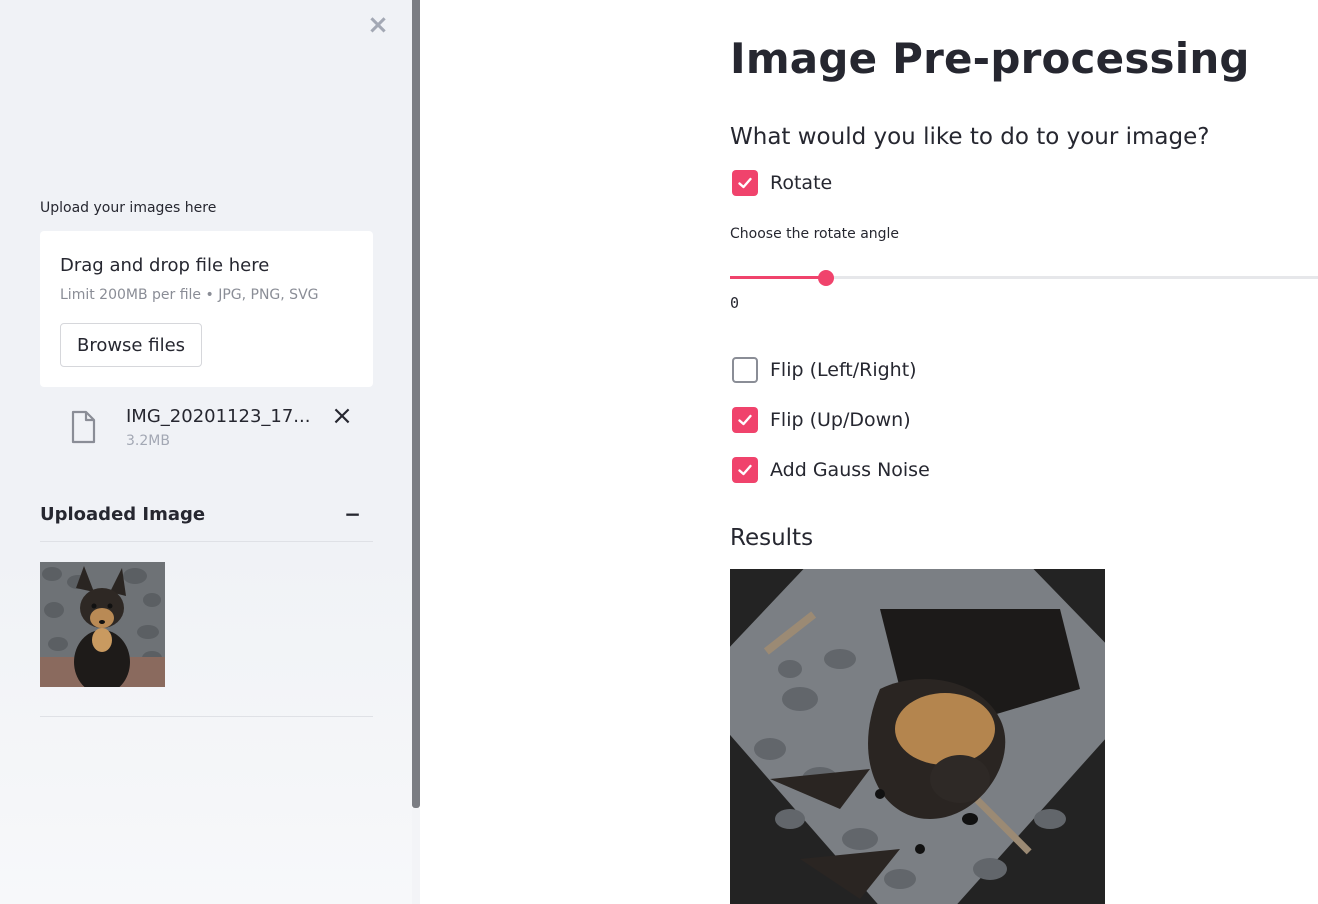 The width and height of the screenshot is (1318, 904). Describe the element at coordinates (218, 428) in the screenshot. I see `uploaded-file-row: IMG_20201123_17... 3.2MB ×` at that location.